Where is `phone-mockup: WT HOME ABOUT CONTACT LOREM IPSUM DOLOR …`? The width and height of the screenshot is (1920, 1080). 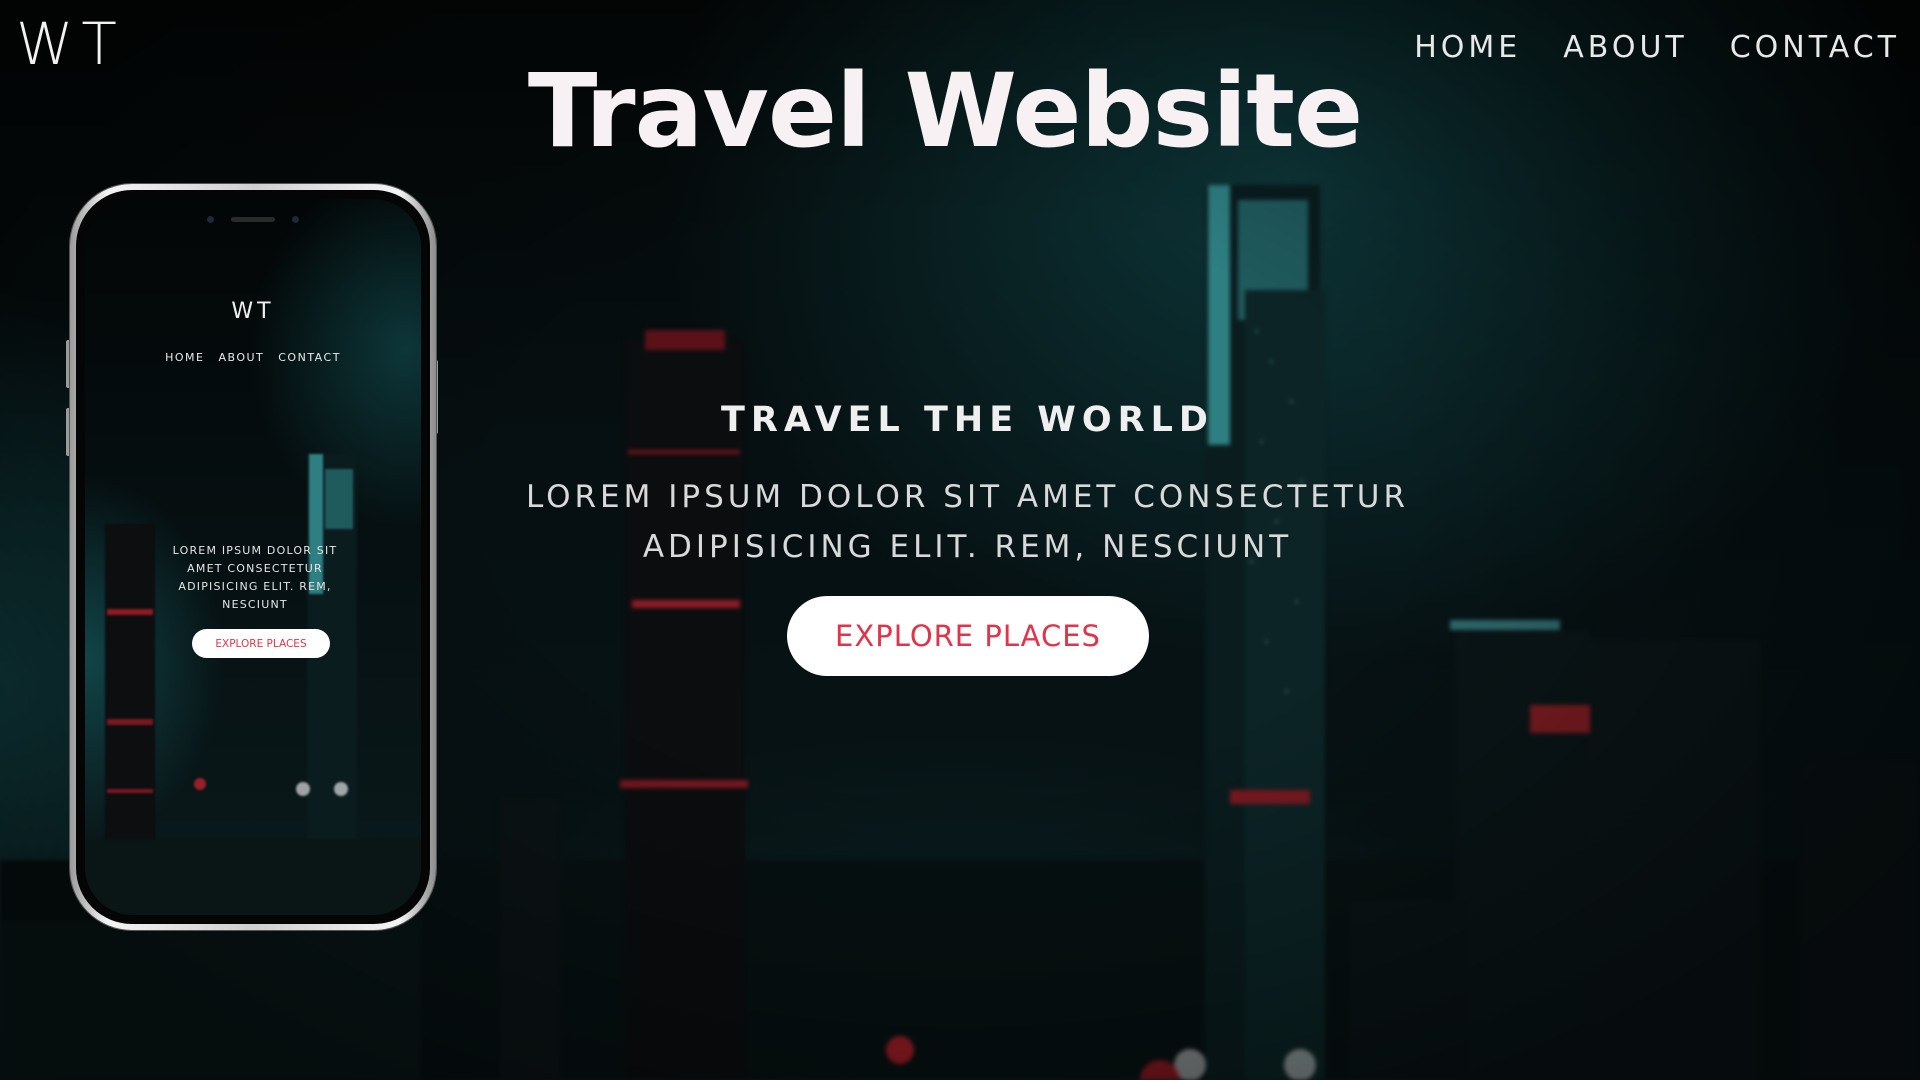
phone-mockup: WT HOME ABOUT CONTACT LOREM IPSUM DOLOR … is located at coordinates (253, 557).